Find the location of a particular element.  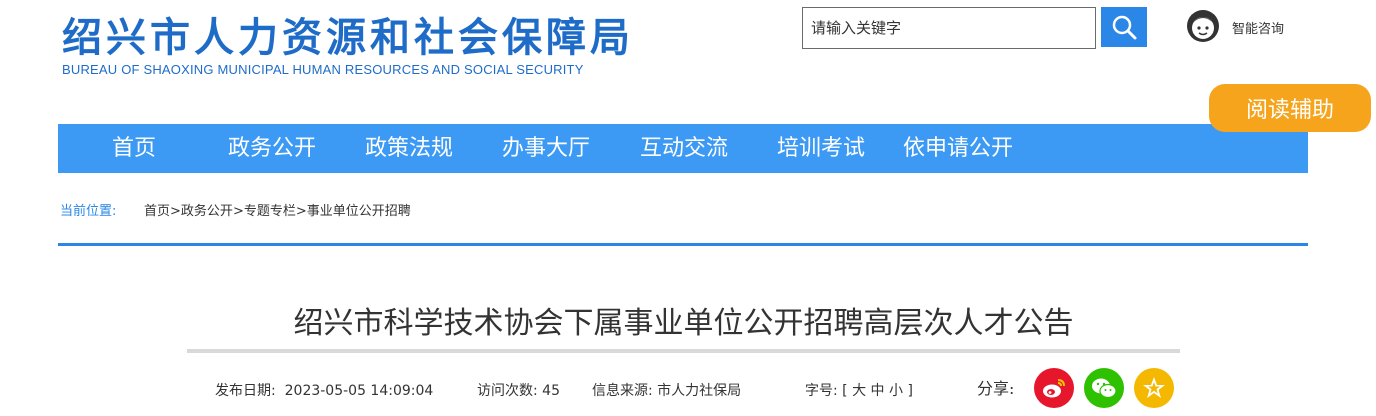

nav-item-disclosure-request: 依申请公开 is located at coordinates (958, 148).